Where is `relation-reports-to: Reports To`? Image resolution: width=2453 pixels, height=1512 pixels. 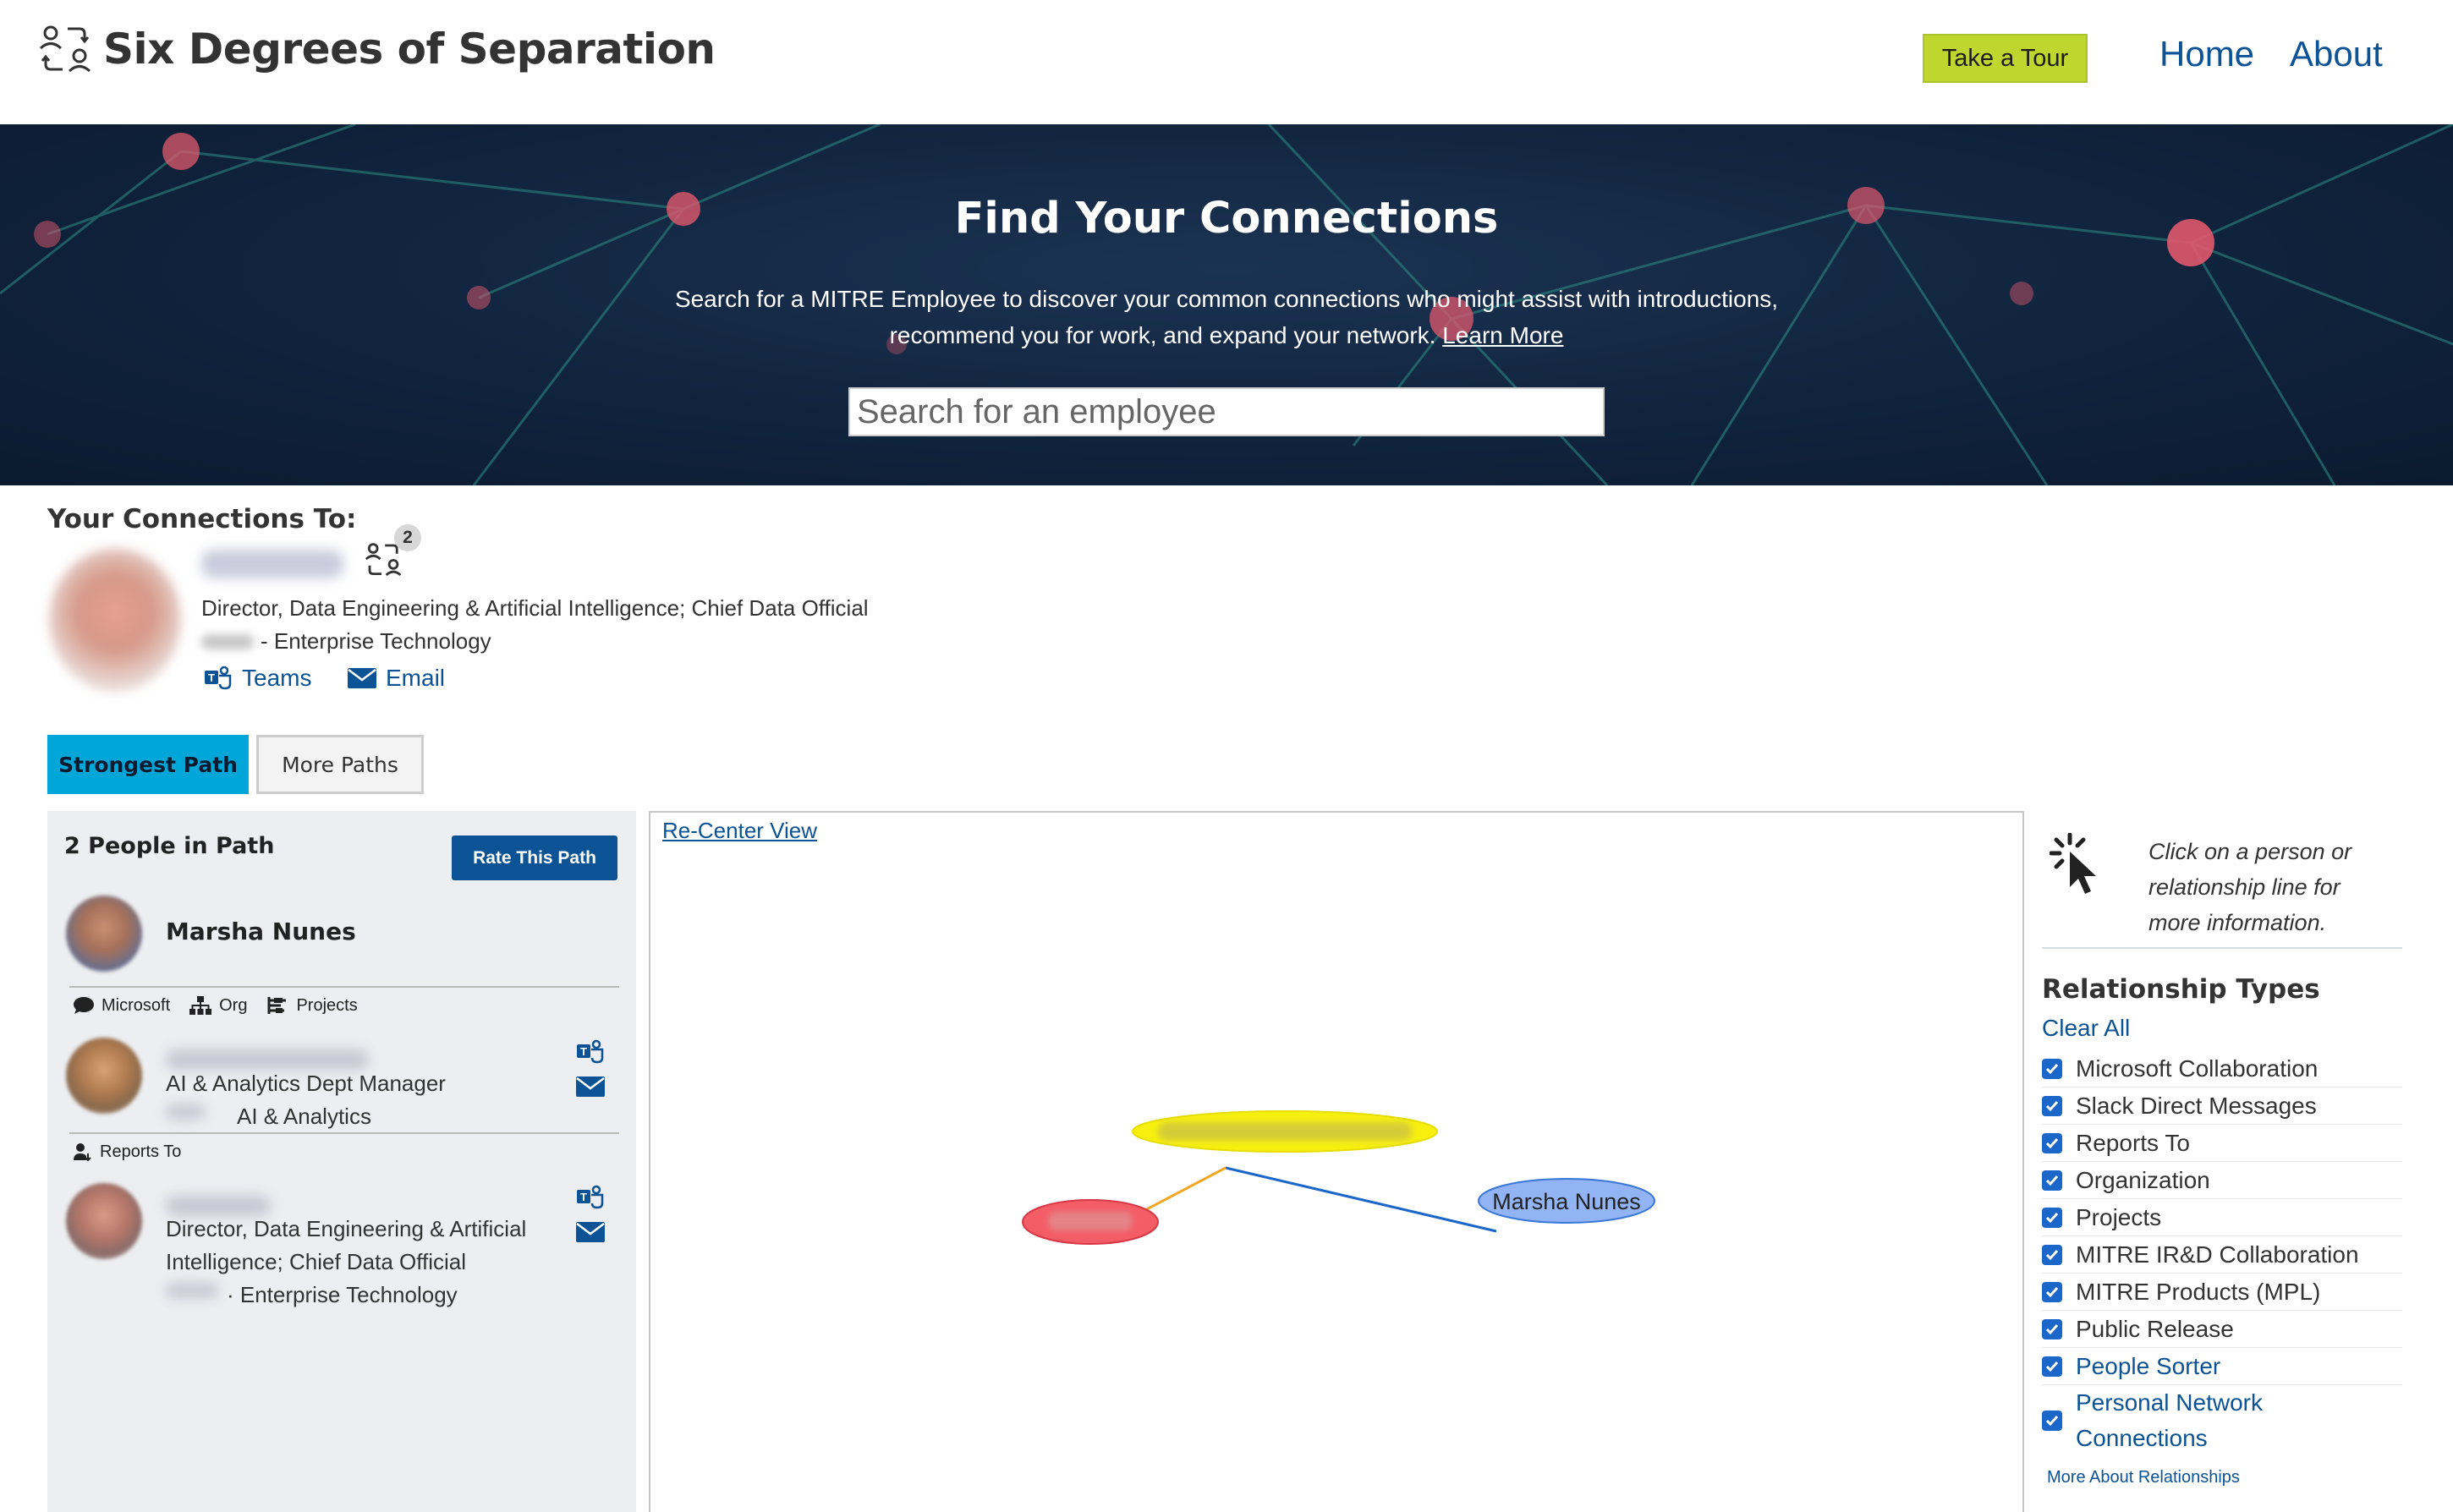
relation-reports-to: Reports To is located at coordinates (127, 1152).